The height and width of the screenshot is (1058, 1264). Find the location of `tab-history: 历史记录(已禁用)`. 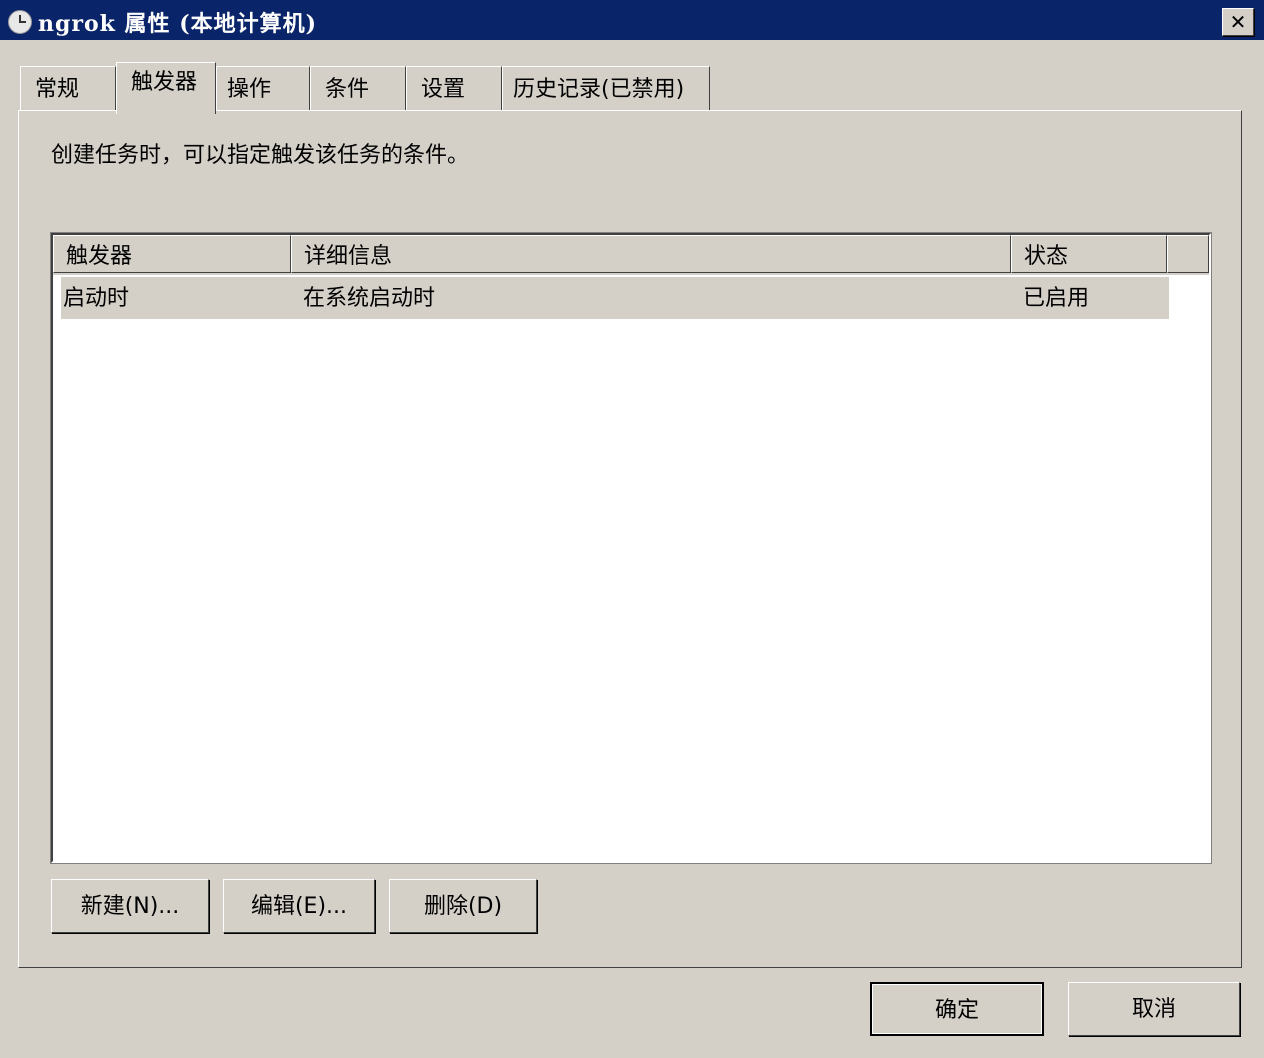

tab-history: 历史记录(已禁用) is located at coordinates (606, 88).